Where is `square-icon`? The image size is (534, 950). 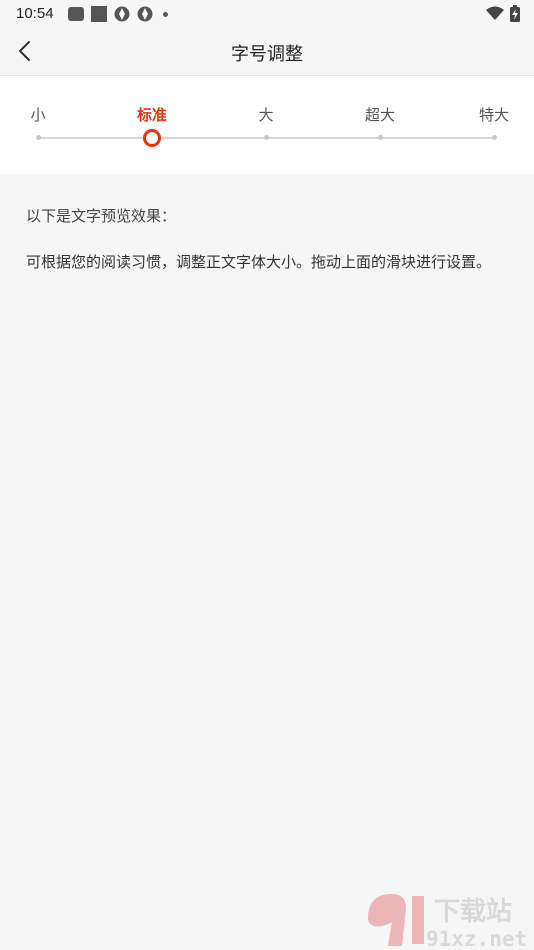
square-icon is located at coordinates (99, 14).